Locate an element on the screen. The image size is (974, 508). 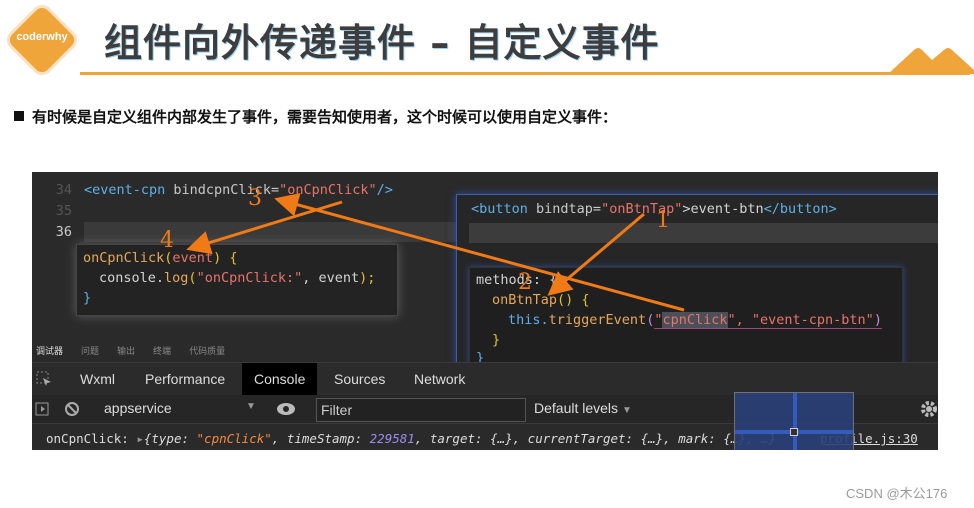
page-title: 组件向外传递事件 – 自定义事件 is located at coordinates (382, 43).